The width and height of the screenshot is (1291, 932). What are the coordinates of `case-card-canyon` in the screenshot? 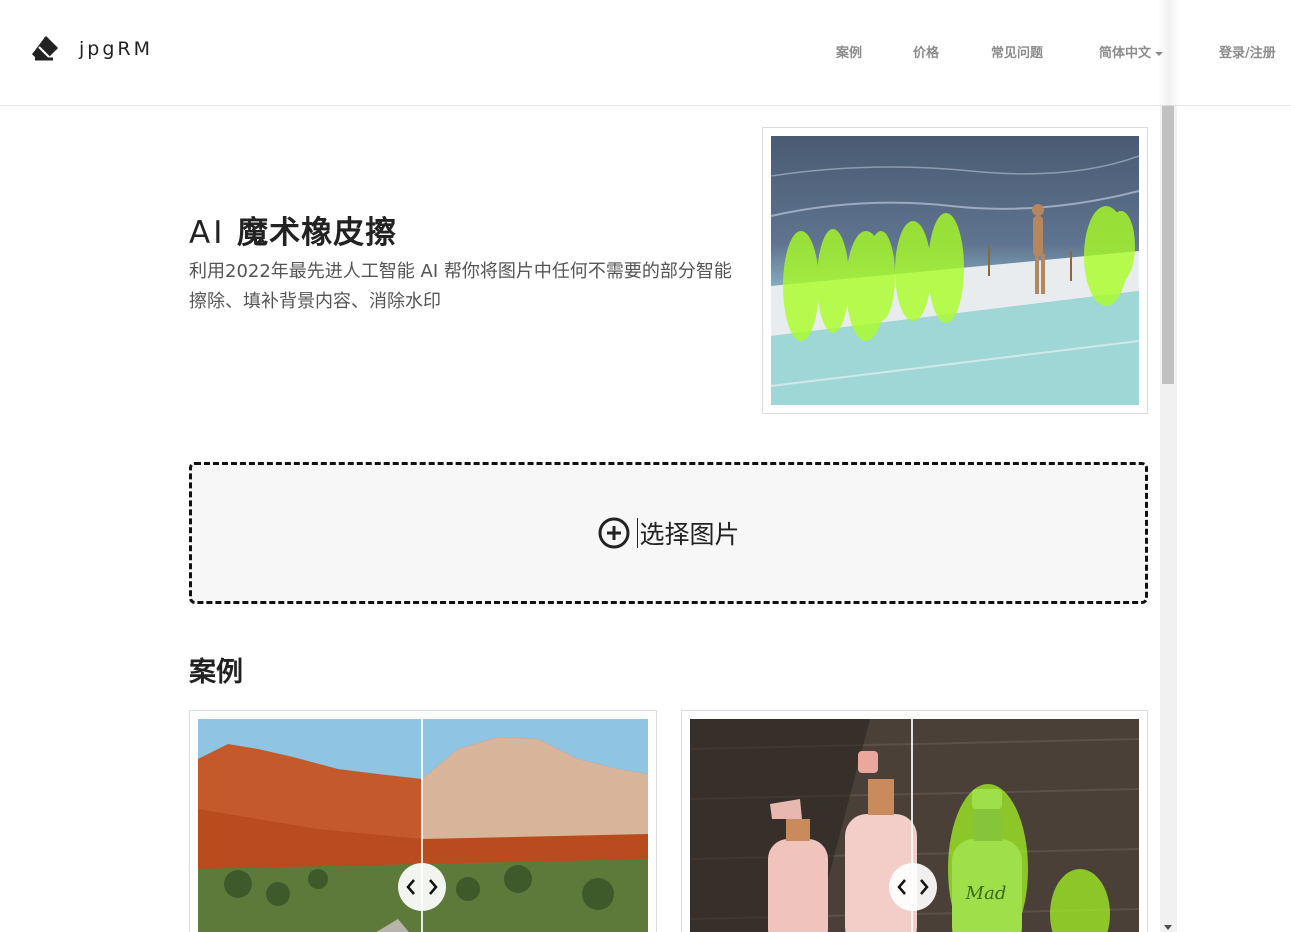 It's located at (423, 821).